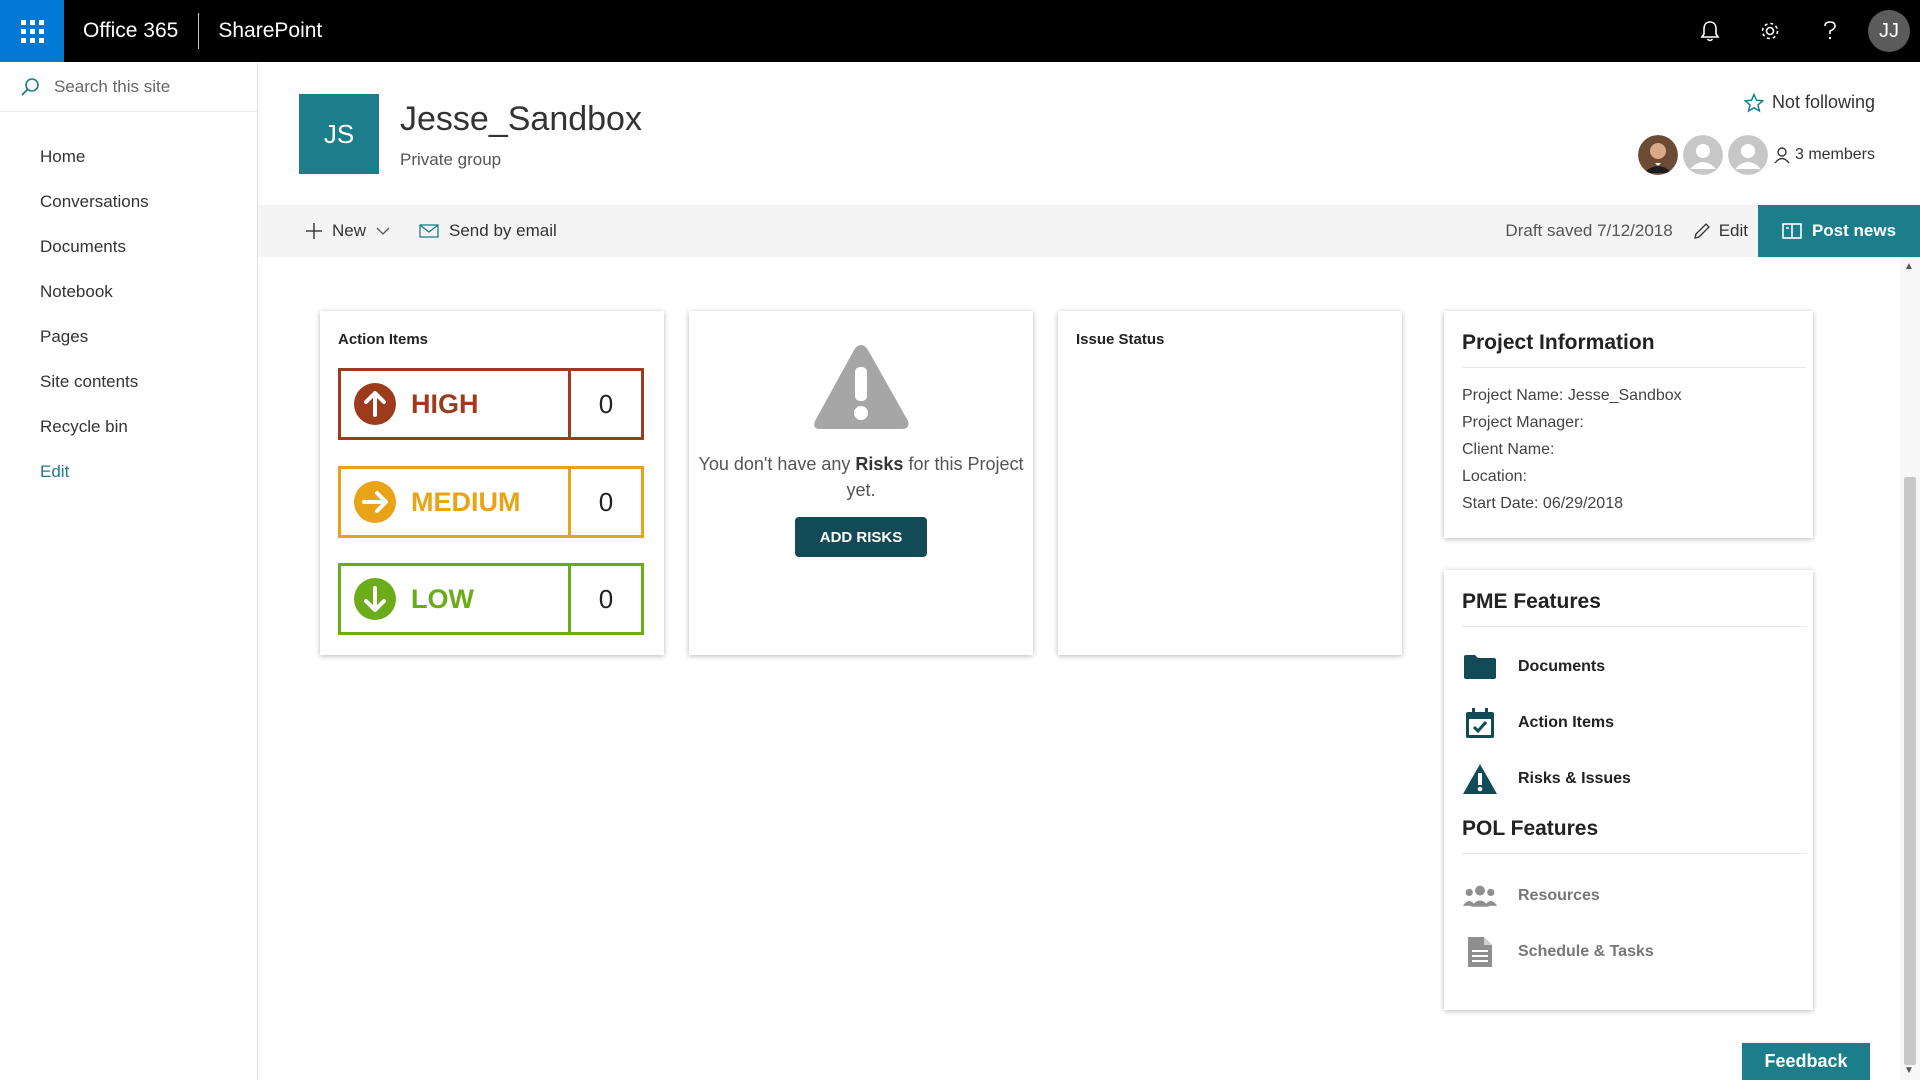  Describe the element at coordinates (1823, 102) in the screenshot. I see `follow-label: Not following` at that location.